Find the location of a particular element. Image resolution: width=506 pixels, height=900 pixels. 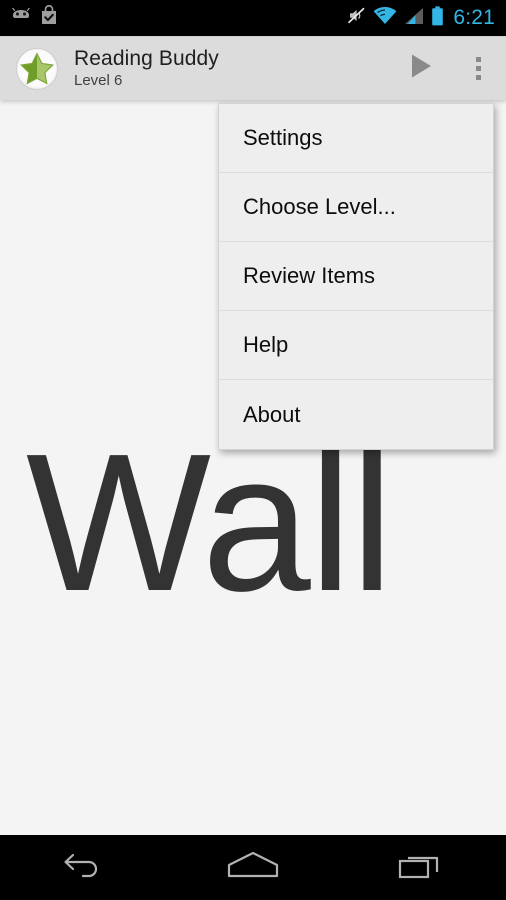

play-icon is located at coordinates (421, 68).